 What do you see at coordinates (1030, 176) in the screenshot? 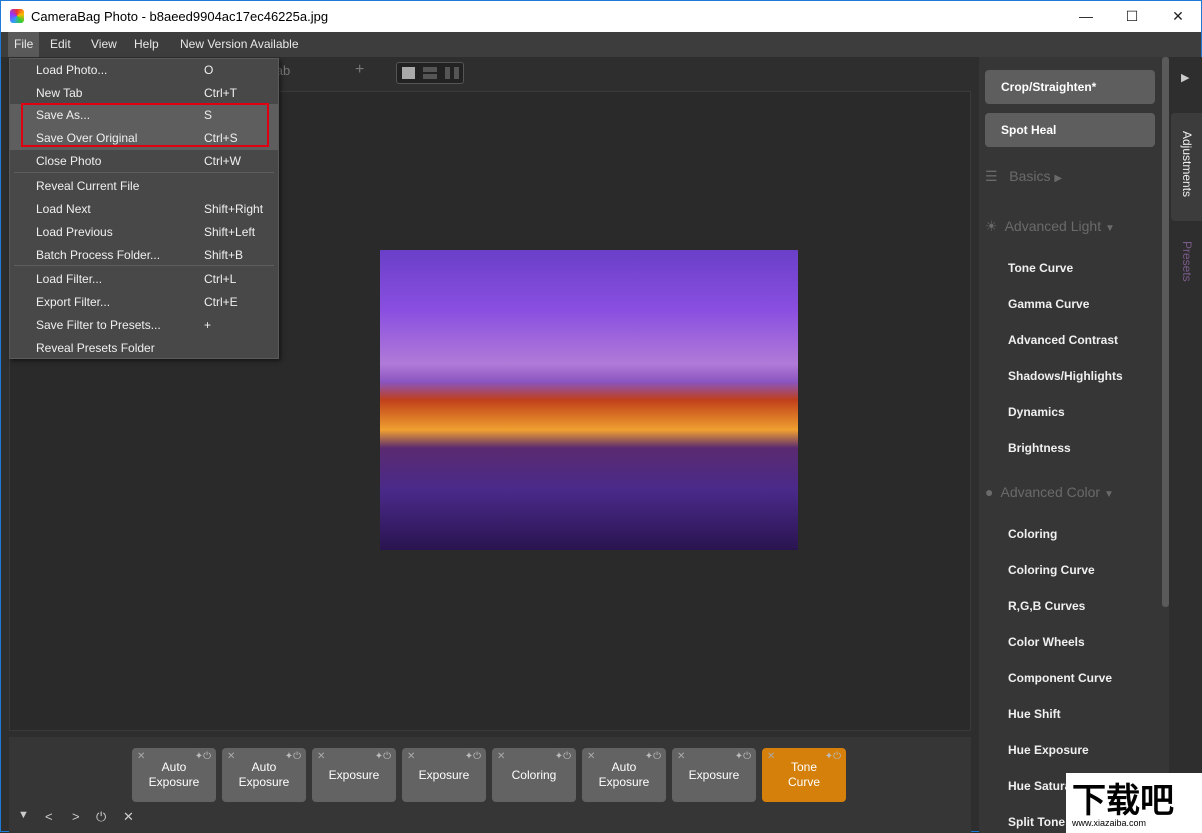
I see `section-label: Basics` at bounding box center [1030, 176].